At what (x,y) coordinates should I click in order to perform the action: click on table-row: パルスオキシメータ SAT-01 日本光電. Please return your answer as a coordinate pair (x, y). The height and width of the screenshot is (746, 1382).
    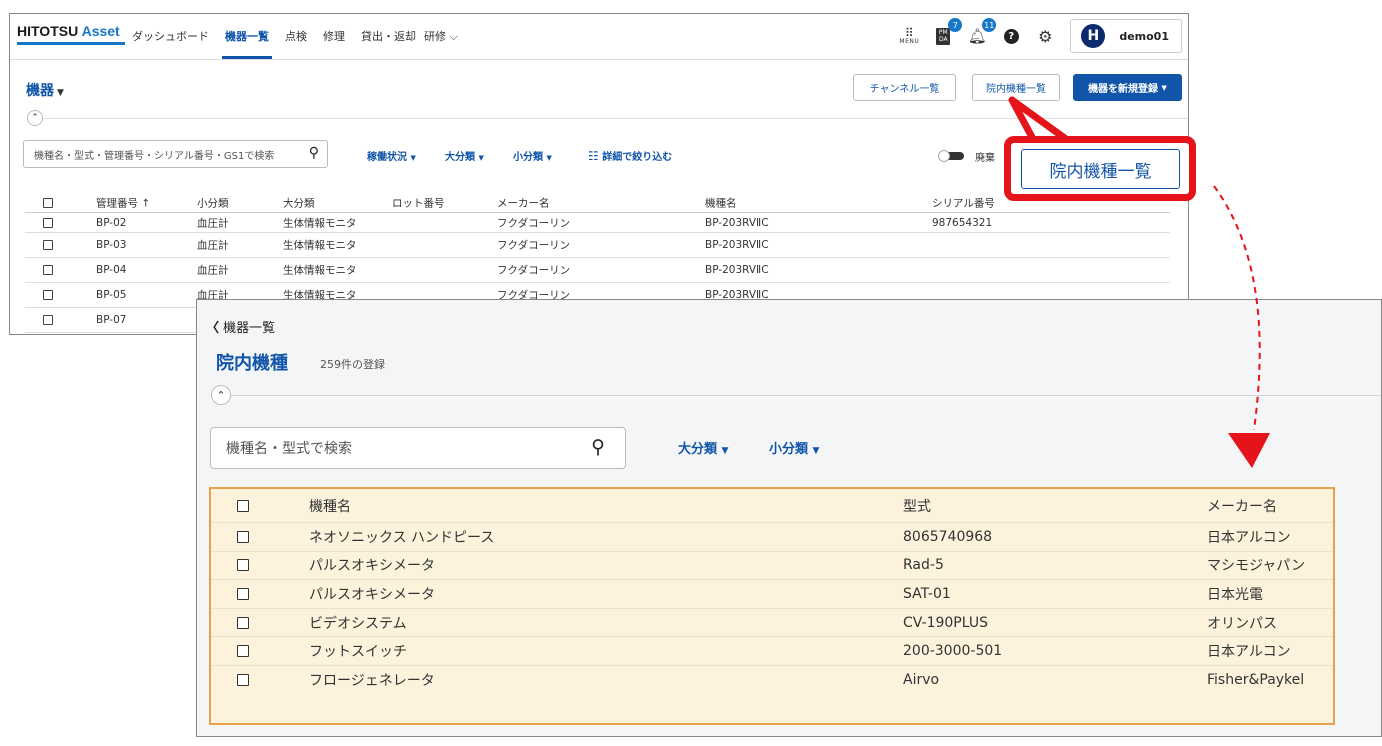
    Looking at the image, I should click on (772, 594).